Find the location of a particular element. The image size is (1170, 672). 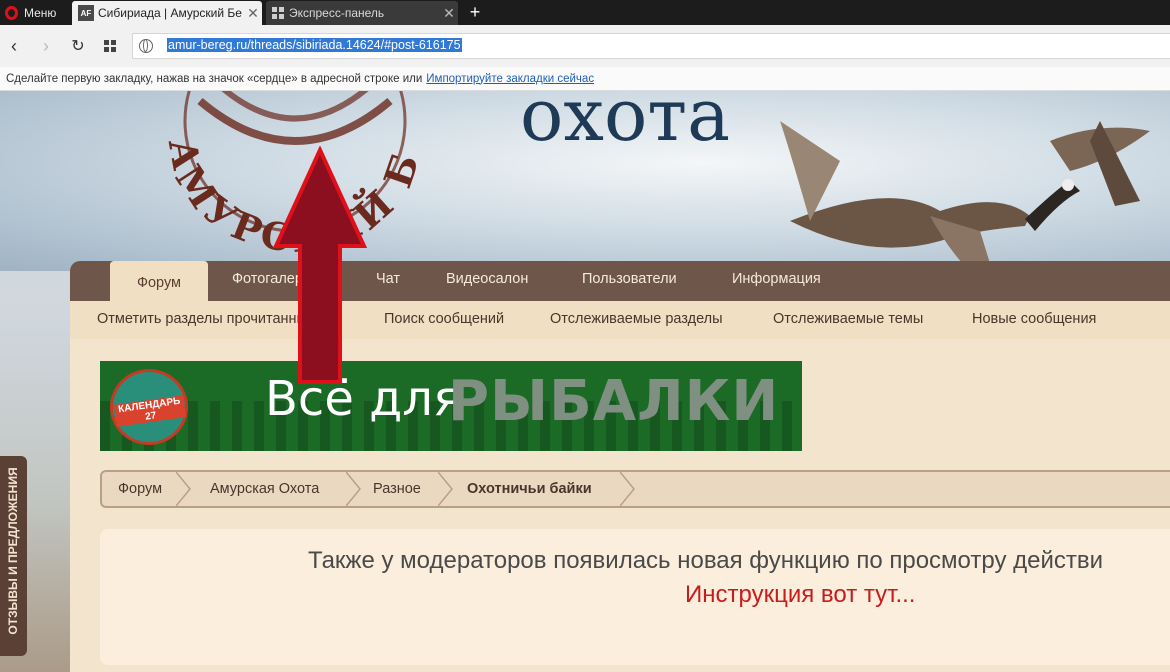

breadcrumb-forum: Форум is located at coordinates (140, 489).